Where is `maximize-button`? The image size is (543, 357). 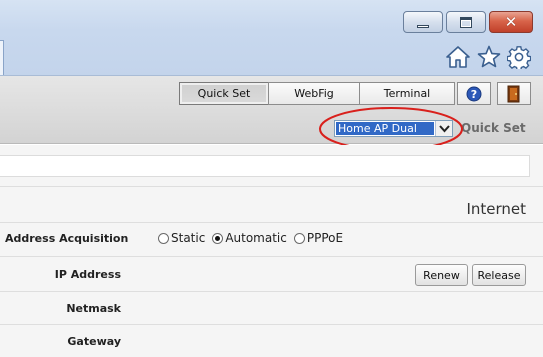 maximize-button is located at coordinates (466, 22).